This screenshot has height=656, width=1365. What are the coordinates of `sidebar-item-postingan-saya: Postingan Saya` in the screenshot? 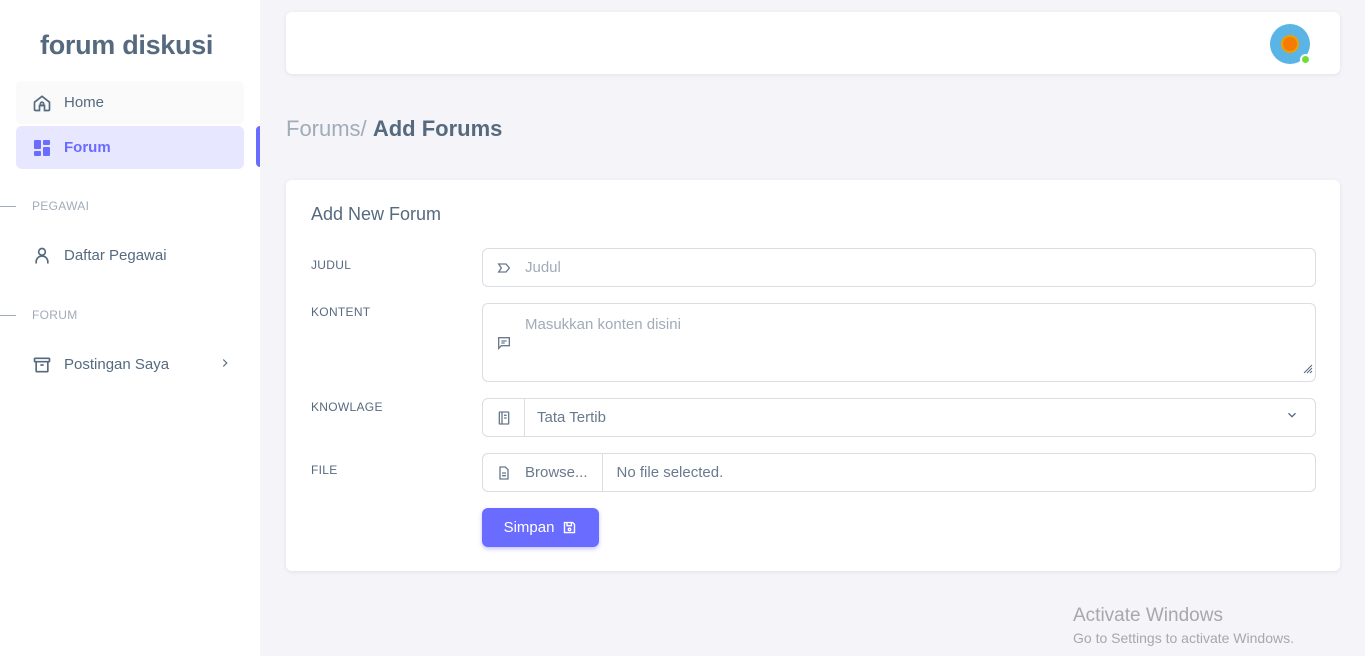 It's located at (130, 364).